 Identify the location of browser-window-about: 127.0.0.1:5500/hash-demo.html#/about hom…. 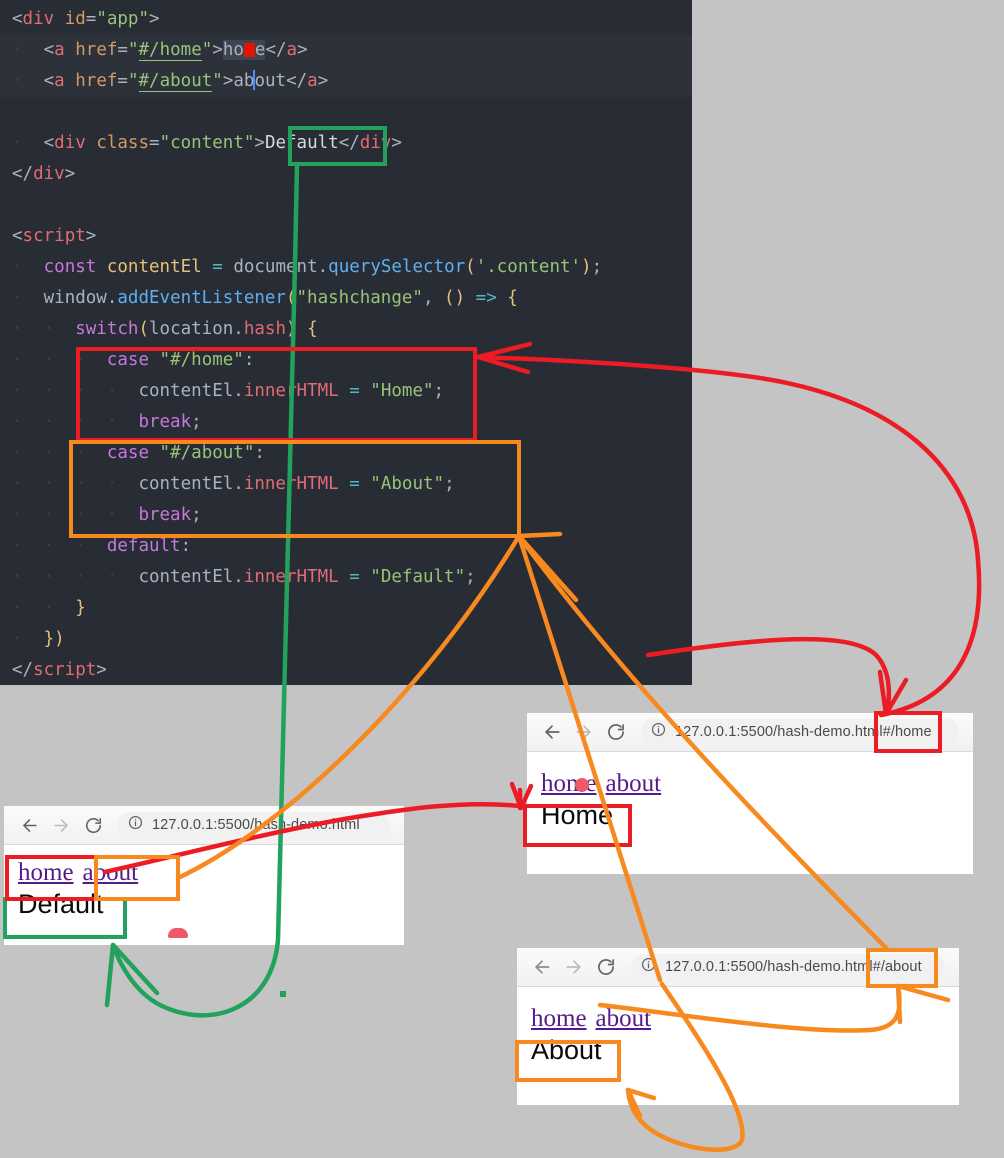
(738, 1026).